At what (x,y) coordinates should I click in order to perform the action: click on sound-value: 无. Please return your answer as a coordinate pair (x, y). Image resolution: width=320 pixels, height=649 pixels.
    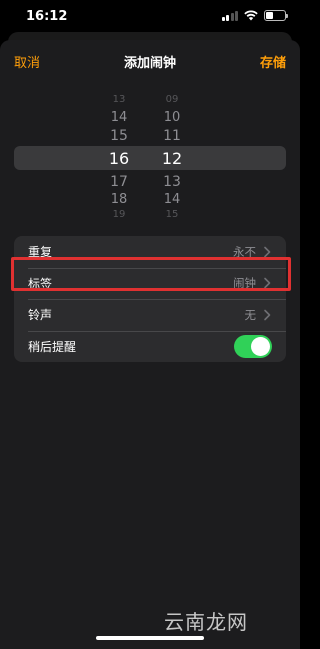
    Looking at the image, I should click on (250, 314).